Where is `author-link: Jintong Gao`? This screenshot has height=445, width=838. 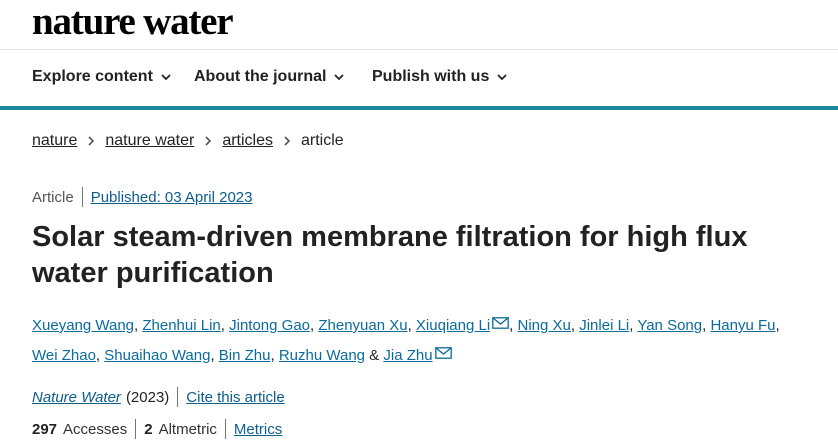
author-link: Jintong Gao is located at coordinates (269, 325).